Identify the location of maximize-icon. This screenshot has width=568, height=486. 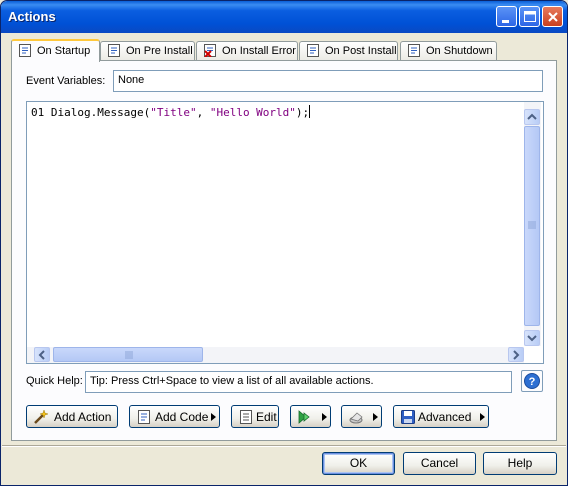
(530, 16).